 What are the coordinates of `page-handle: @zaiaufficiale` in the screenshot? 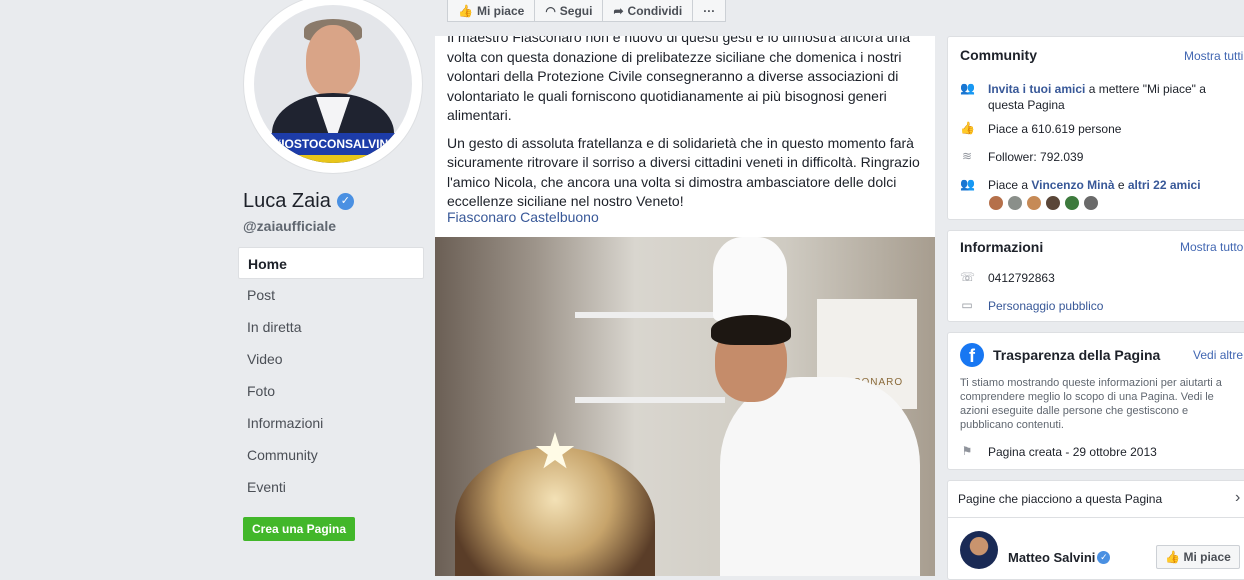 It's located at (289, 226).